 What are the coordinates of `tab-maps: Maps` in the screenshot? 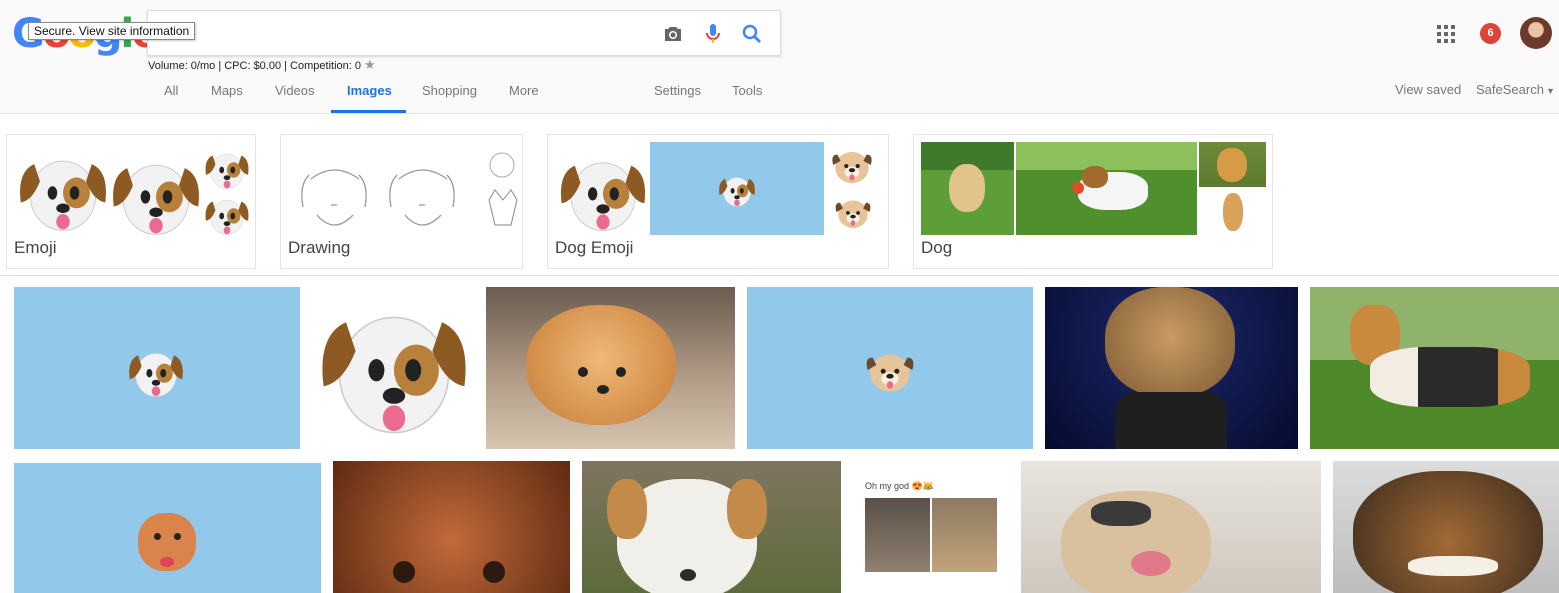 It's located at (227, 90).